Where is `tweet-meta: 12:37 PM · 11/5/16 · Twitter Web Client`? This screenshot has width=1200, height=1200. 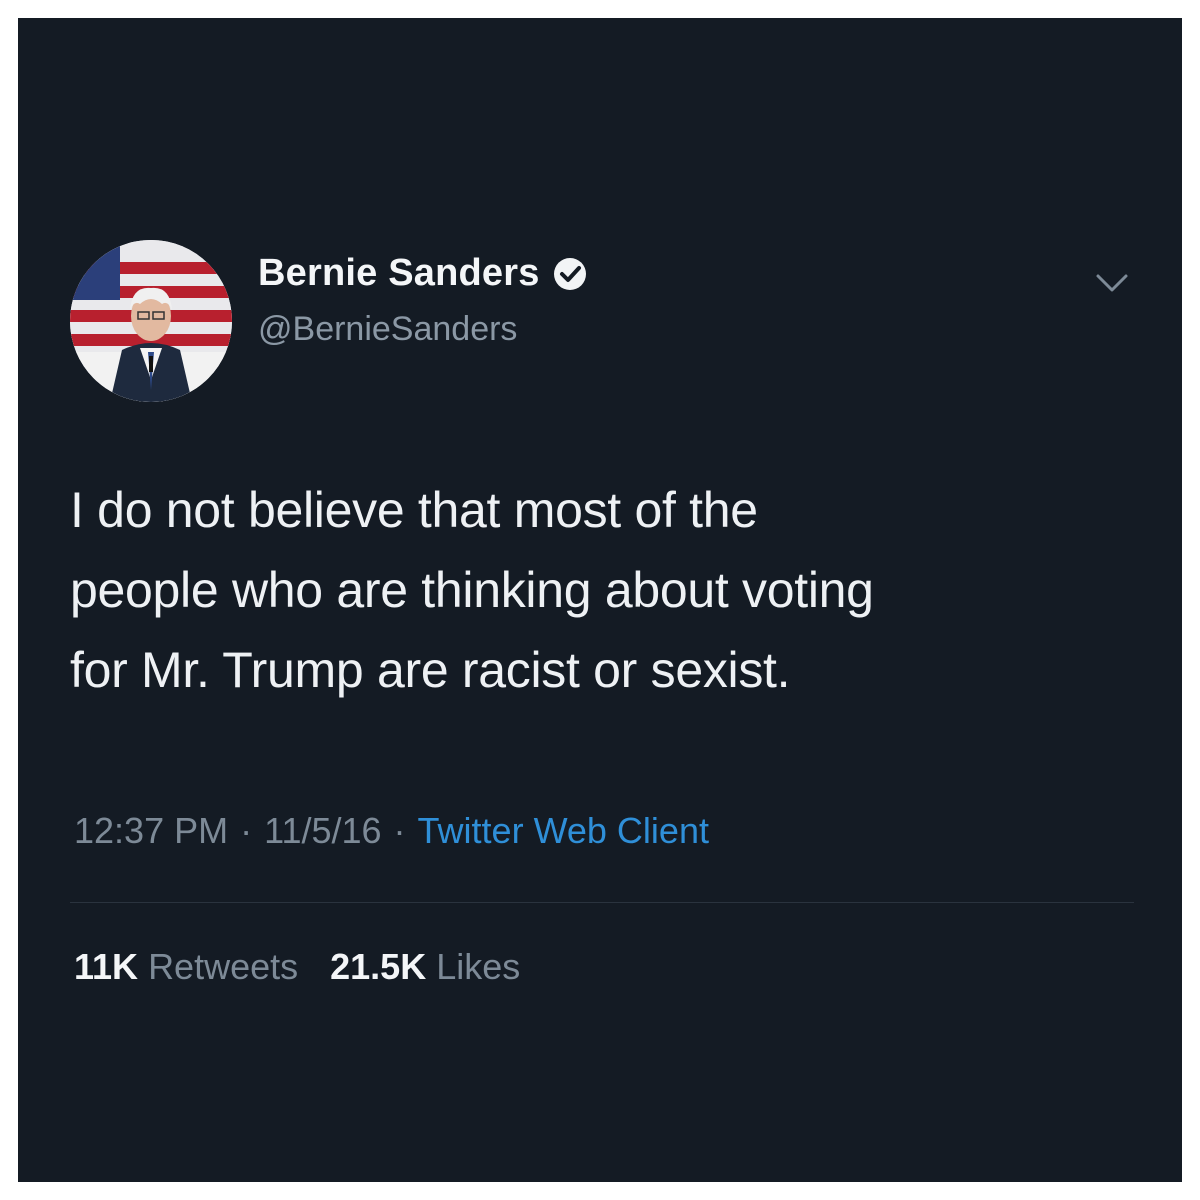
tweet-meta: 12:37 PM · 11/5/16 · Twitter Web Client is located at coordinates (391, 831).